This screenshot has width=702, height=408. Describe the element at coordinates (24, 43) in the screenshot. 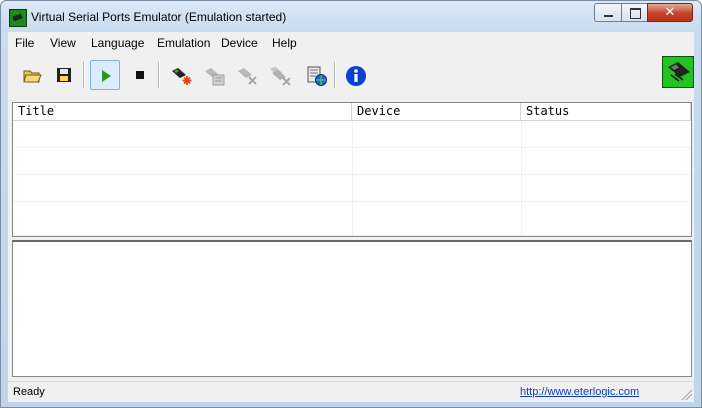

I see `menu-file: File` at that location.